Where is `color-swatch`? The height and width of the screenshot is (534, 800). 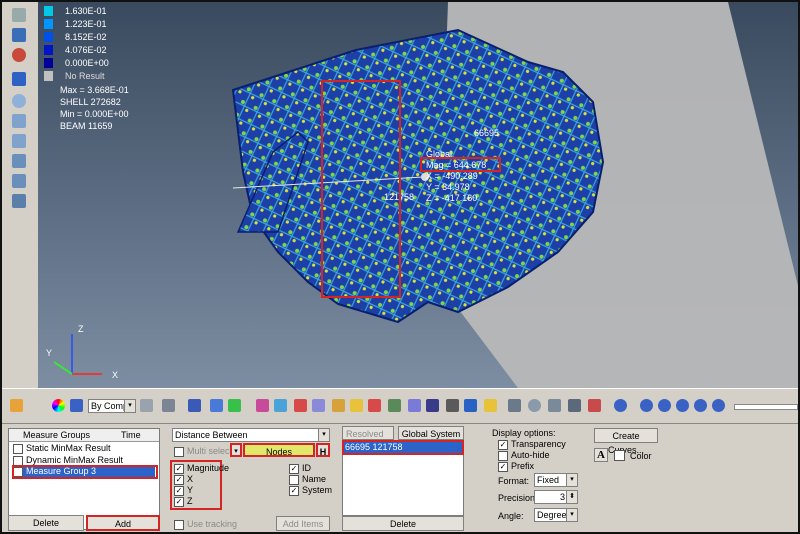 color-swatch is located at coordinates (619, 455).